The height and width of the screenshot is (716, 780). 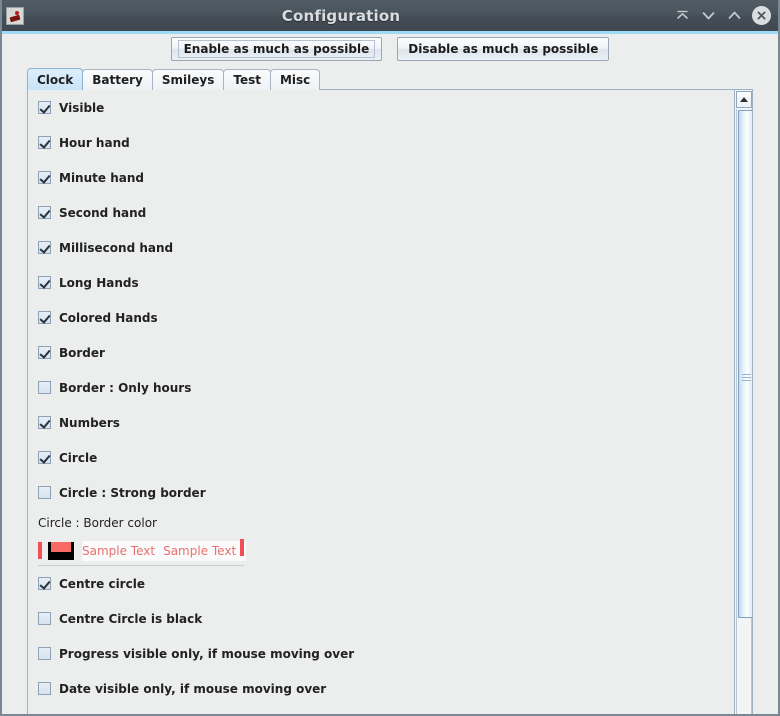 I want to click on tab-misc: Misc, so click(x=295, y=79).